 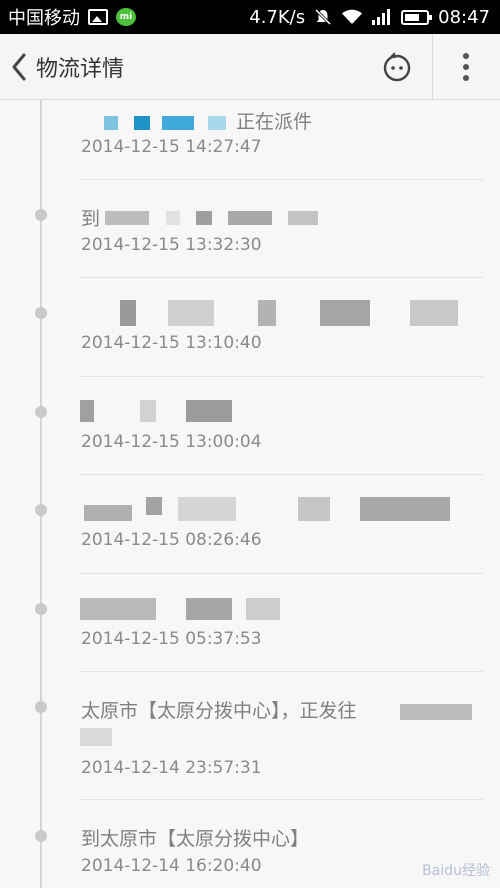 What do you see at coordinates (171, 768) in the screenshot?
I see `entry-time: 2014-12-14 23:57:31` at bounding box center [171, 768].